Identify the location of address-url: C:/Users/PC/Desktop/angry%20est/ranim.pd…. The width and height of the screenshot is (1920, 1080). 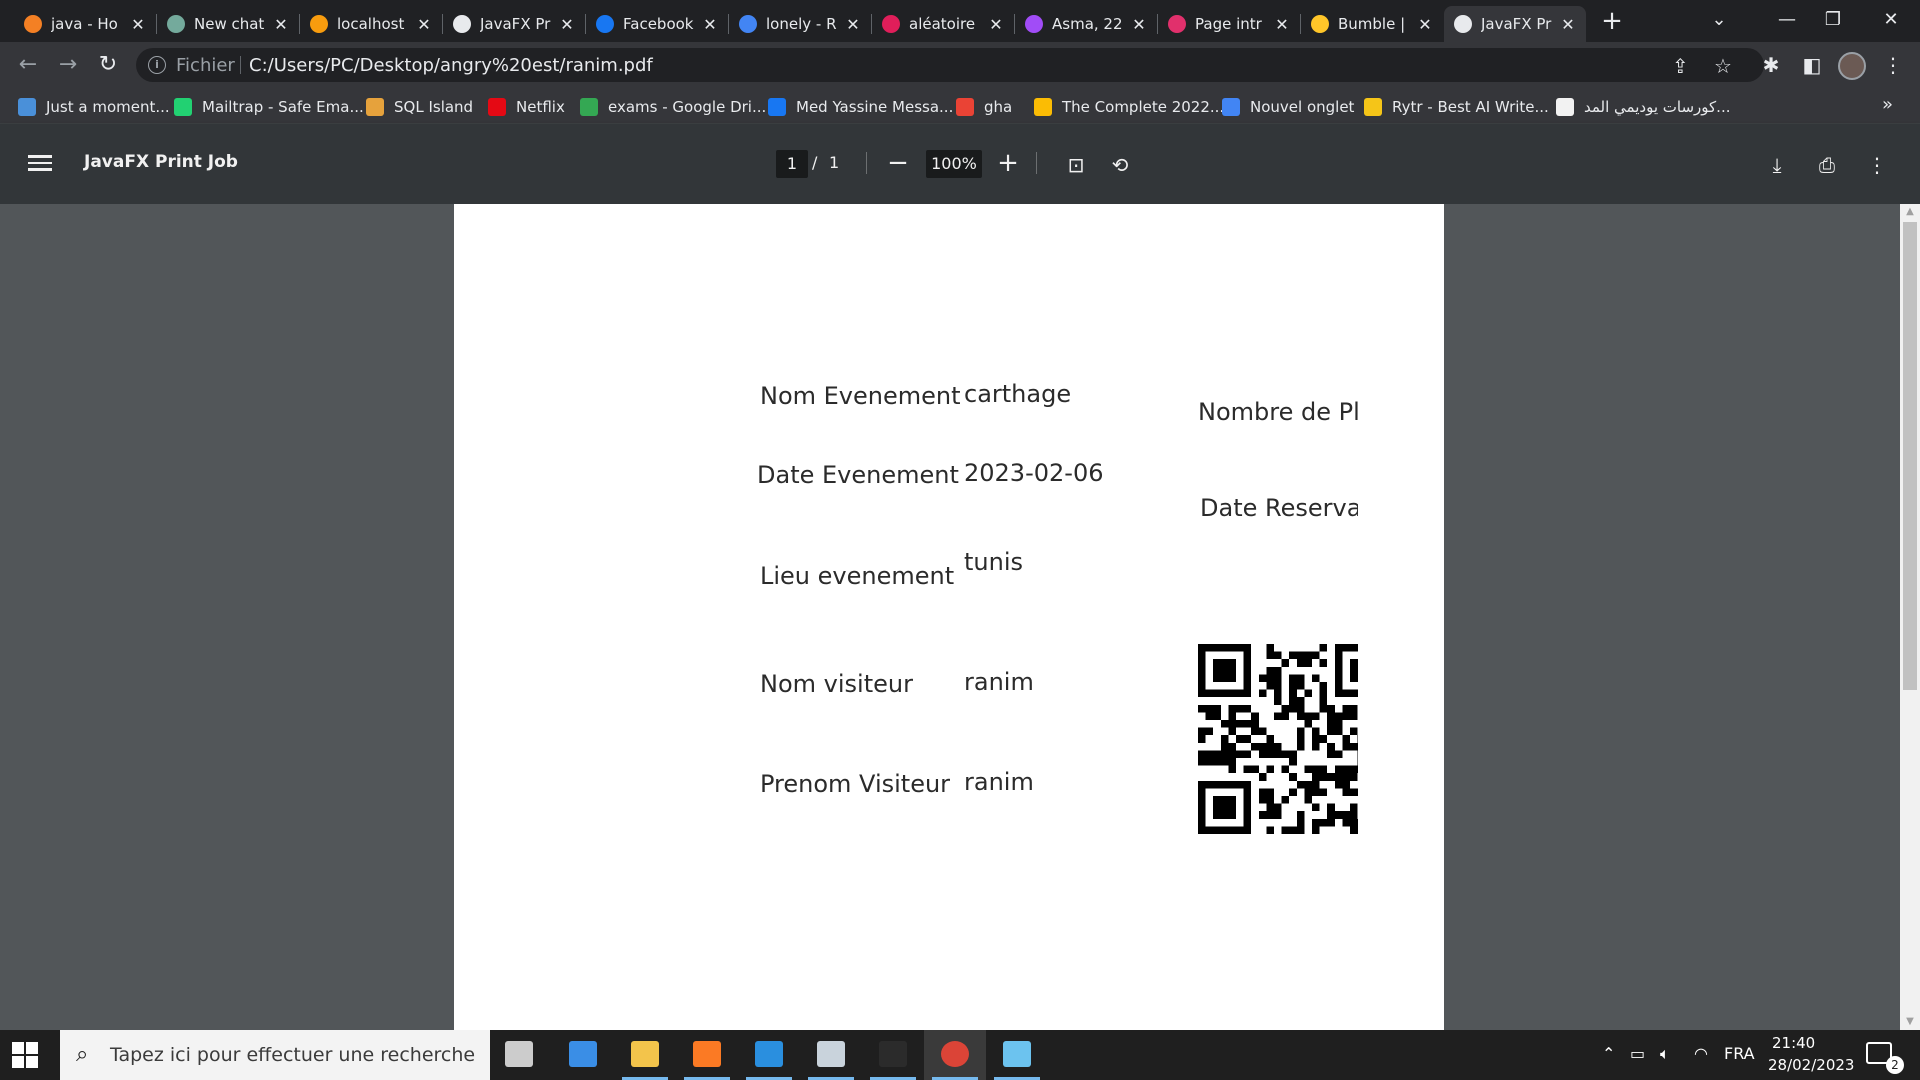
(451, 65).